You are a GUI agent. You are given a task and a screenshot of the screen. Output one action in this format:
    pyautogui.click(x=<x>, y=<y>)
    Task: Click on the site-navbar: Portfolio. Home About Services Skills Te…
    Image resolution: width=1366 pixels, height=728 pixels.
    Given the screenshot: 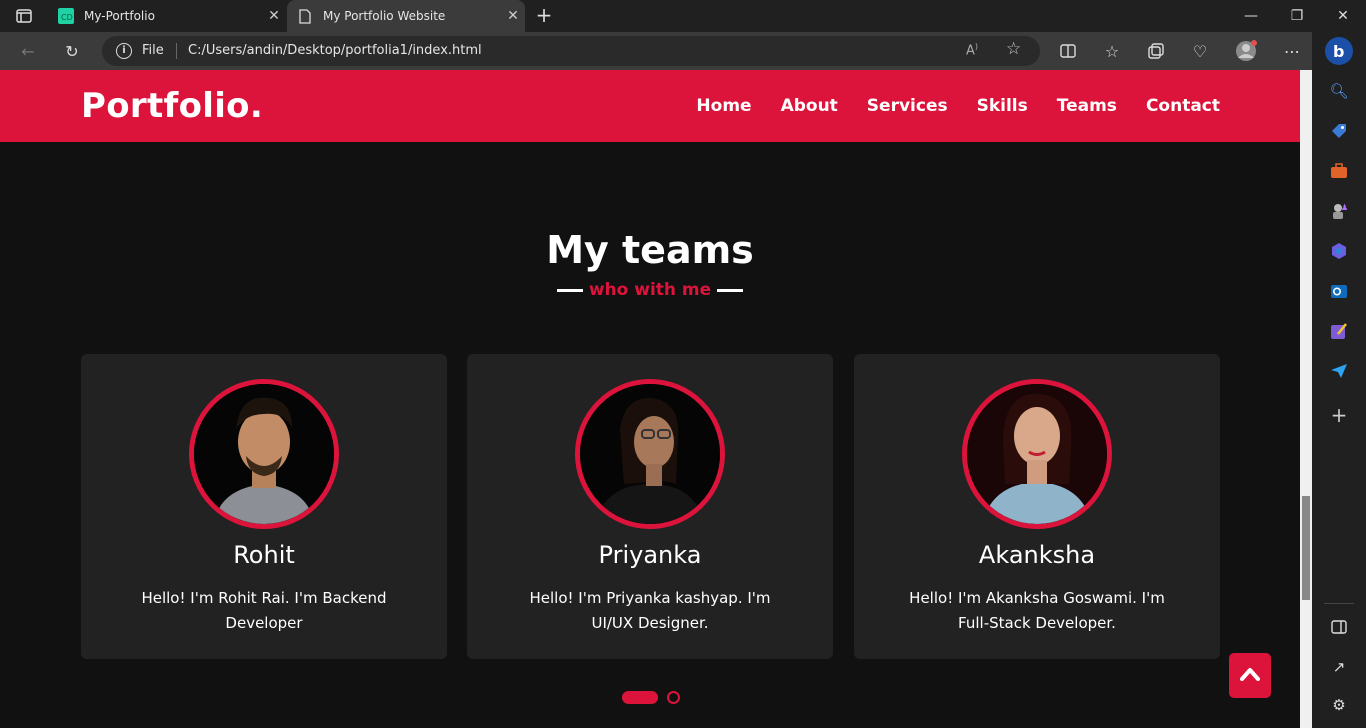 What is the action you would take?
    pyautogui.click(x=650, y=106)
    